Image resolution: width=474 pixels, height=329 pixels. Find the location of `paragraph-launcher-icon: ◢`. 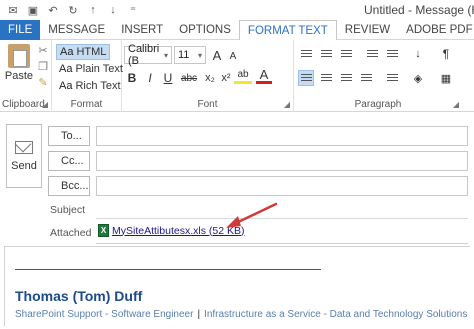

paragraph-launcher-icon: ◢ is located at coordinates (456, 104).